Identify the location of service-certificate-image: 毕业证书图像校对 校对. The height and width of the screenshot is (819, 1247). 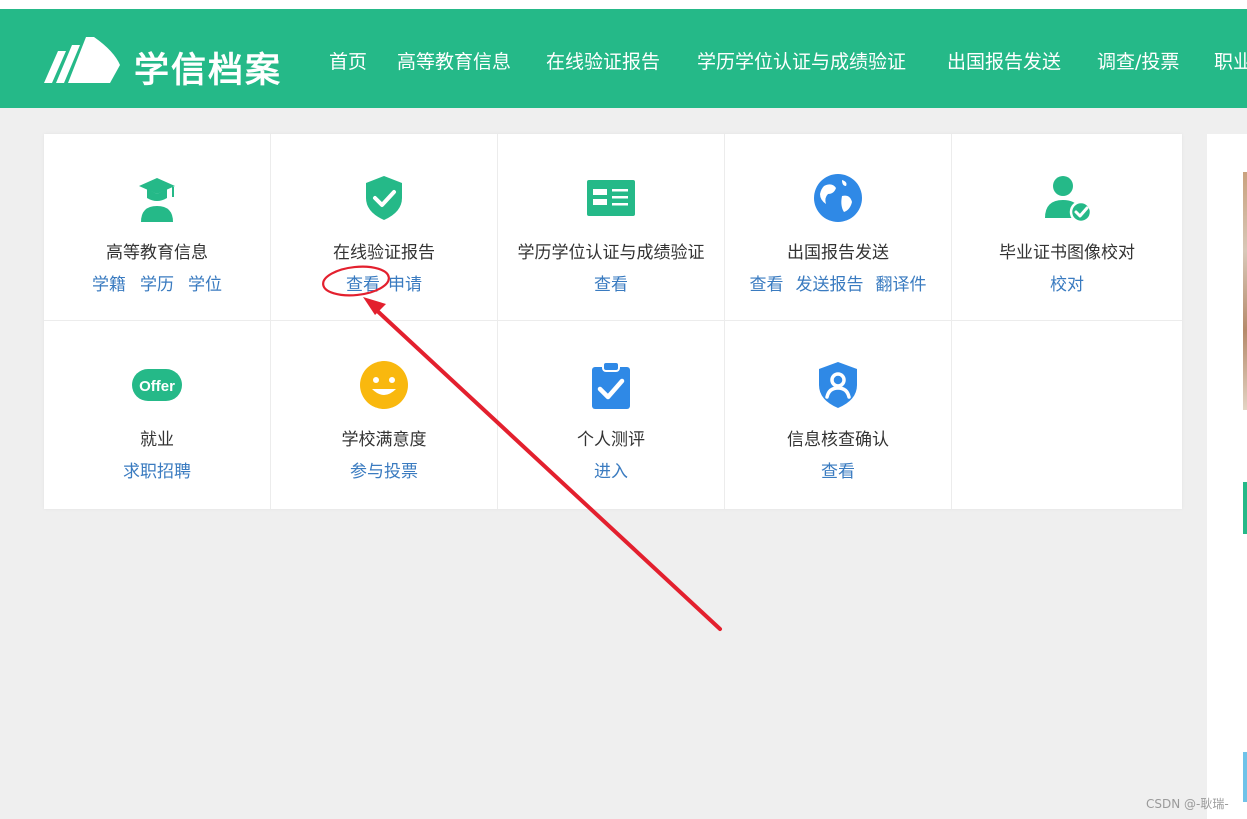
(1067, 227).